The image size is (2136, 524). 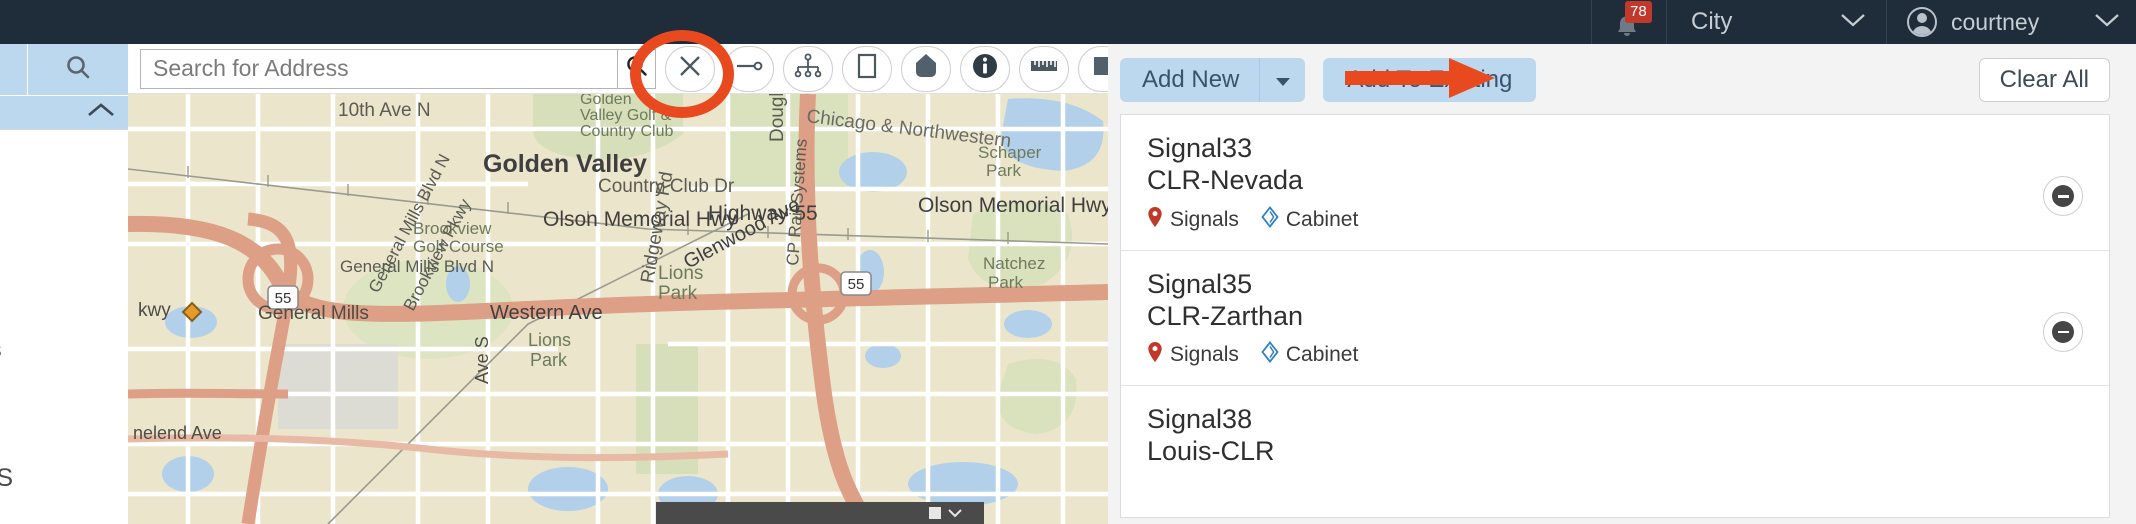 I want to click on add-to-existing-button: Add To Existing, so click(x=1430, y=80).